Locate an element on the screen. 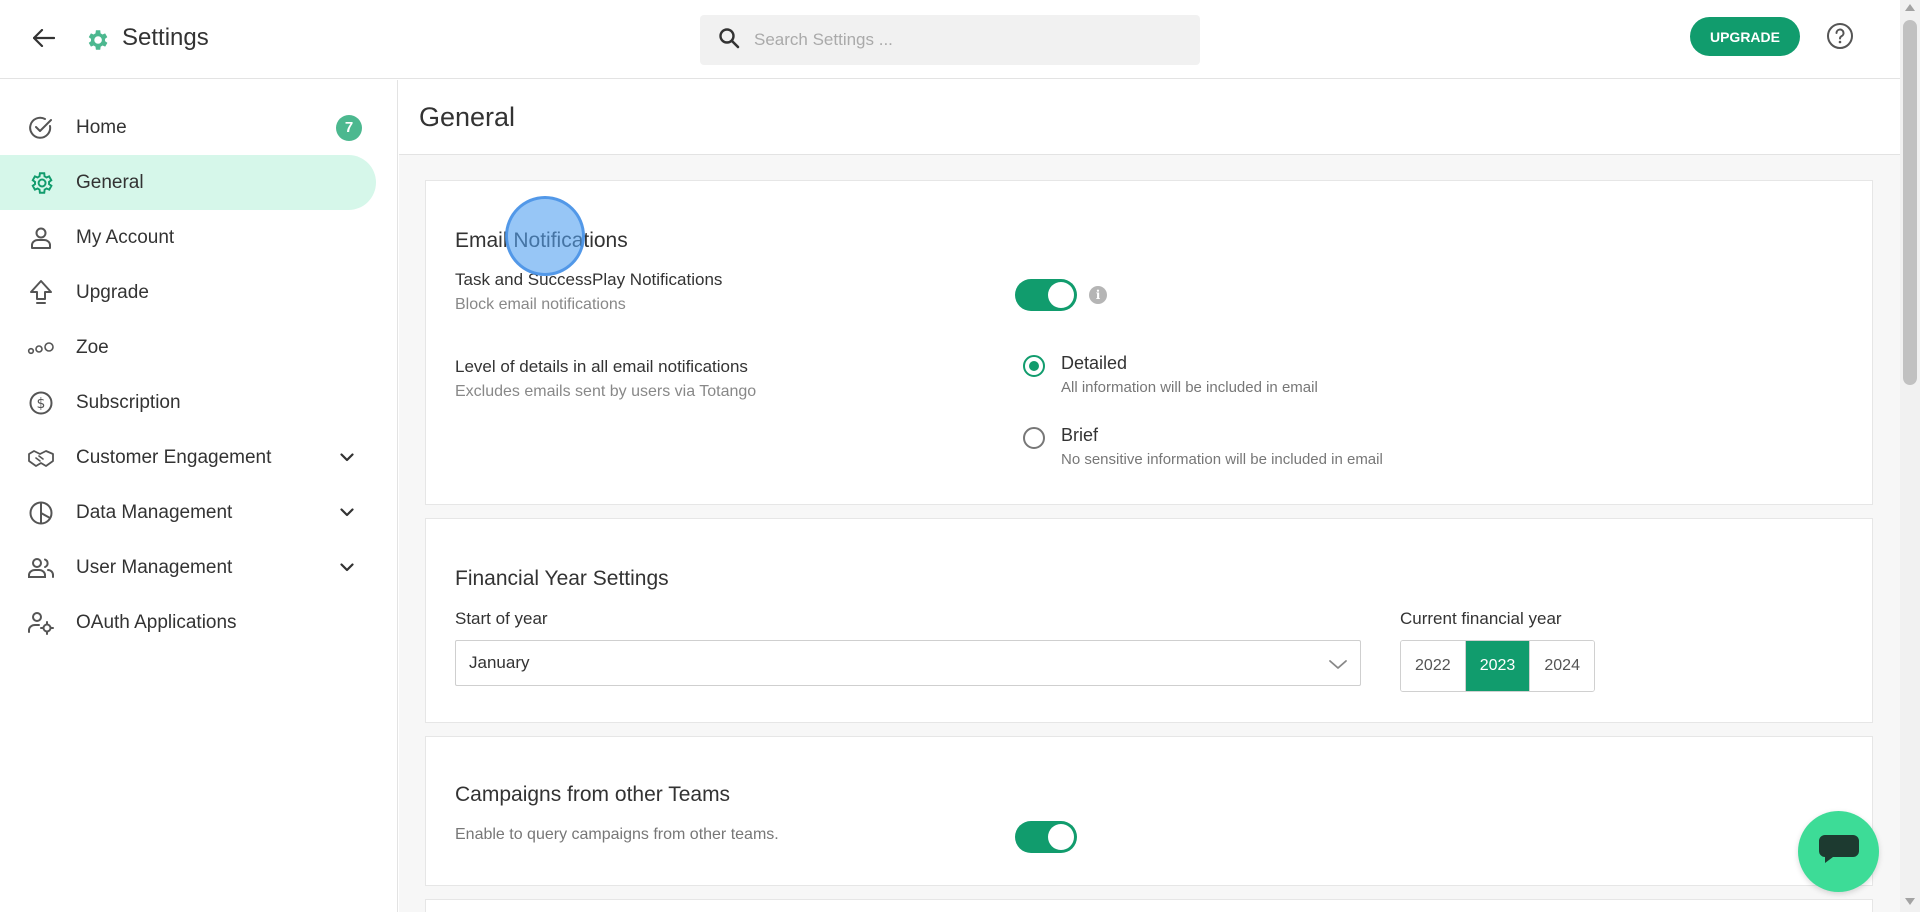 This screenshot has width=1920, height=912. setting-title: Task and SuccessPlay Notifications is located at coordinates (589, 279).